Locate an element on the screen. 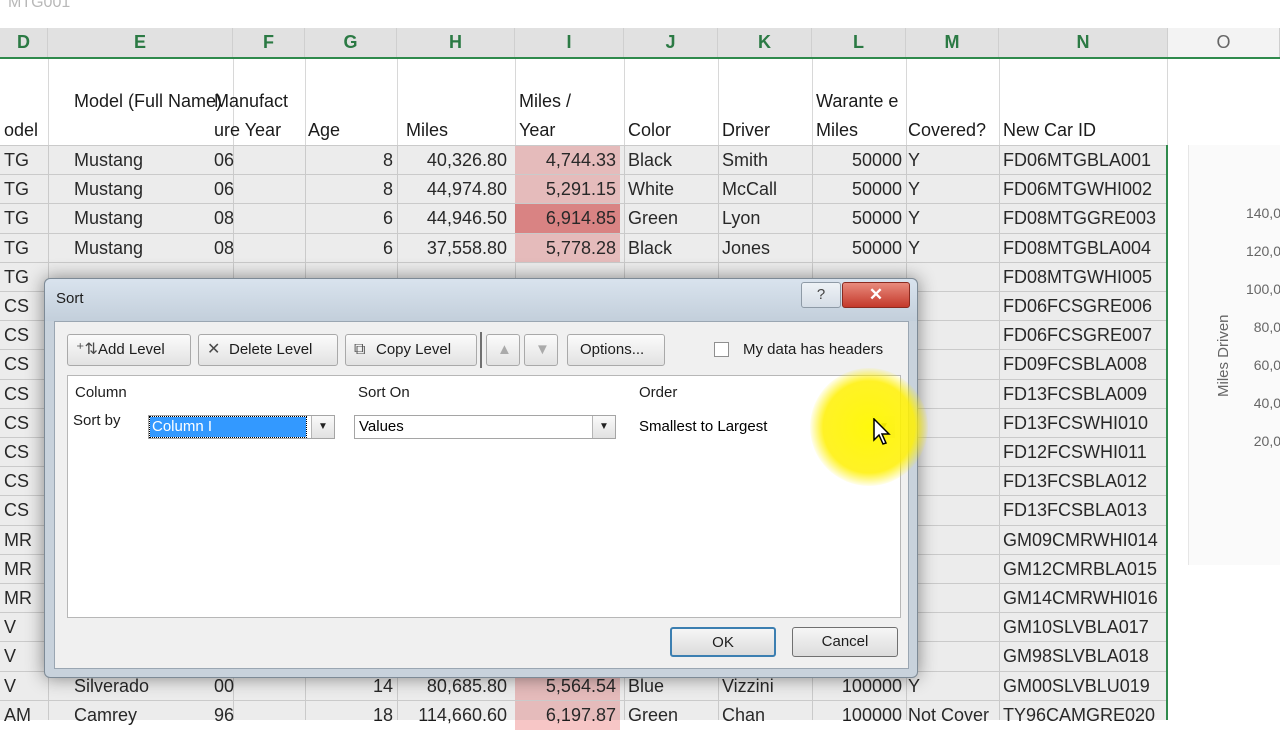  column-select: Column I ▼ is located at coordinates (241, 427).